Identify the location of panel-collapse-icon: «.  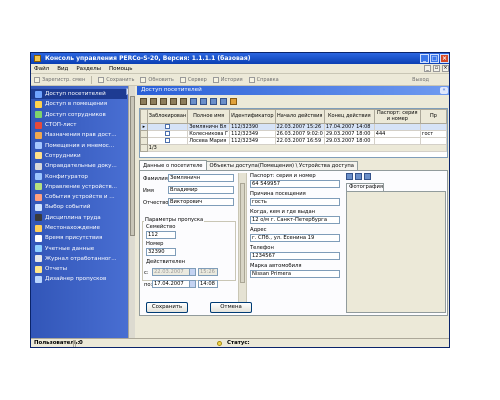
(444, 90).